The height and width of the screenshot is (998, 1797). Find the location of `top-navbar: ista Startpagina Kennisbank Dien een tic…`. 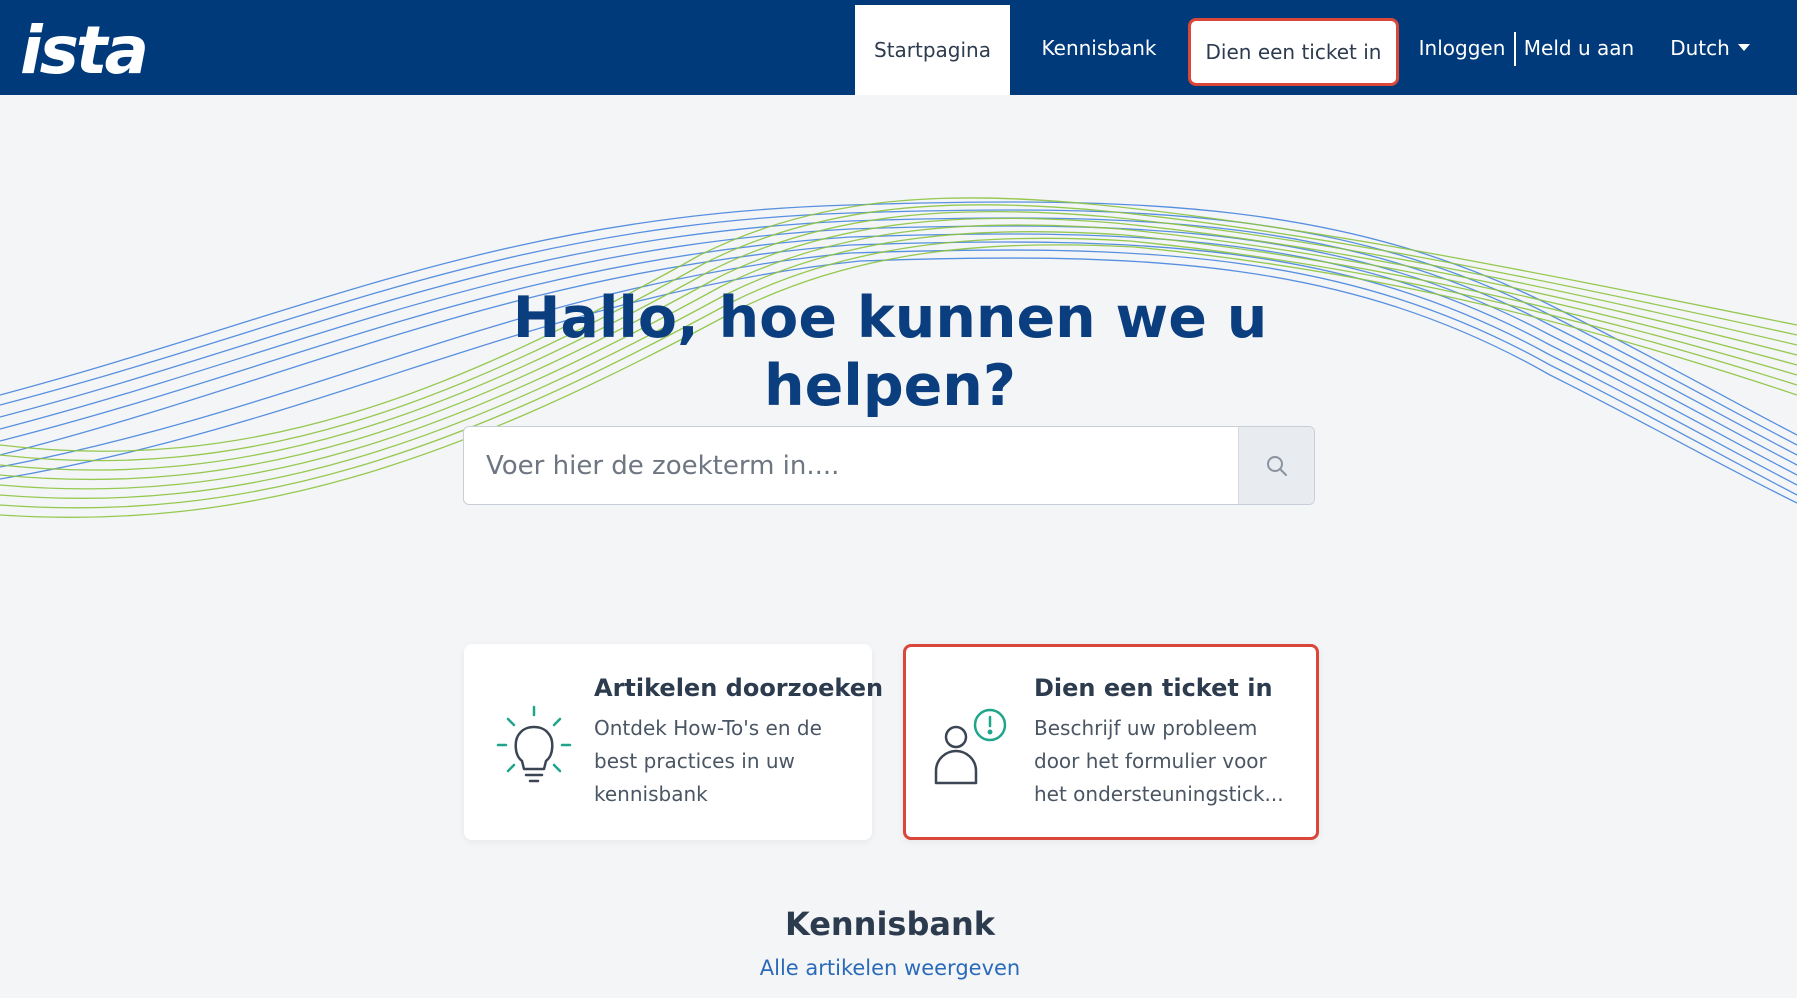

top-navbar: ista Startpagina Kennisbank Dien een tic… is located at coordinates (898, 47).